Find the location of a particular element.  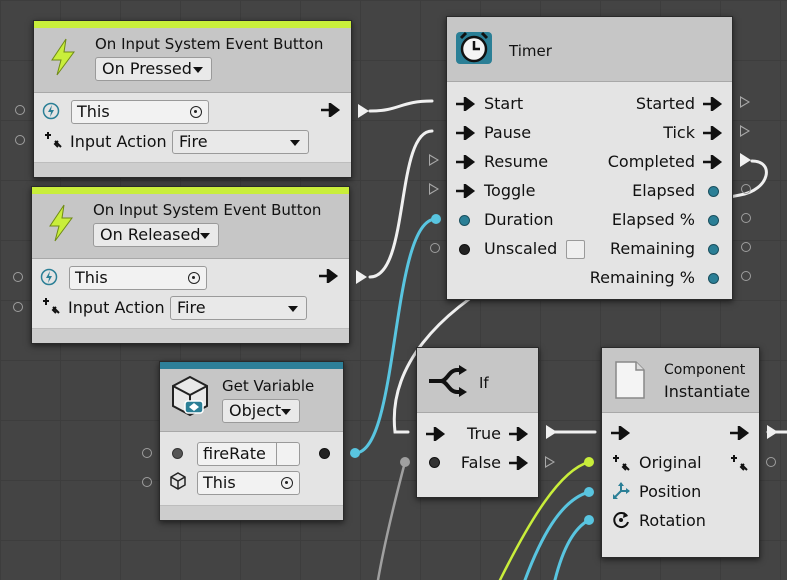

event-mode-dropdown: On Pressed is located at coordinates (153, 69).